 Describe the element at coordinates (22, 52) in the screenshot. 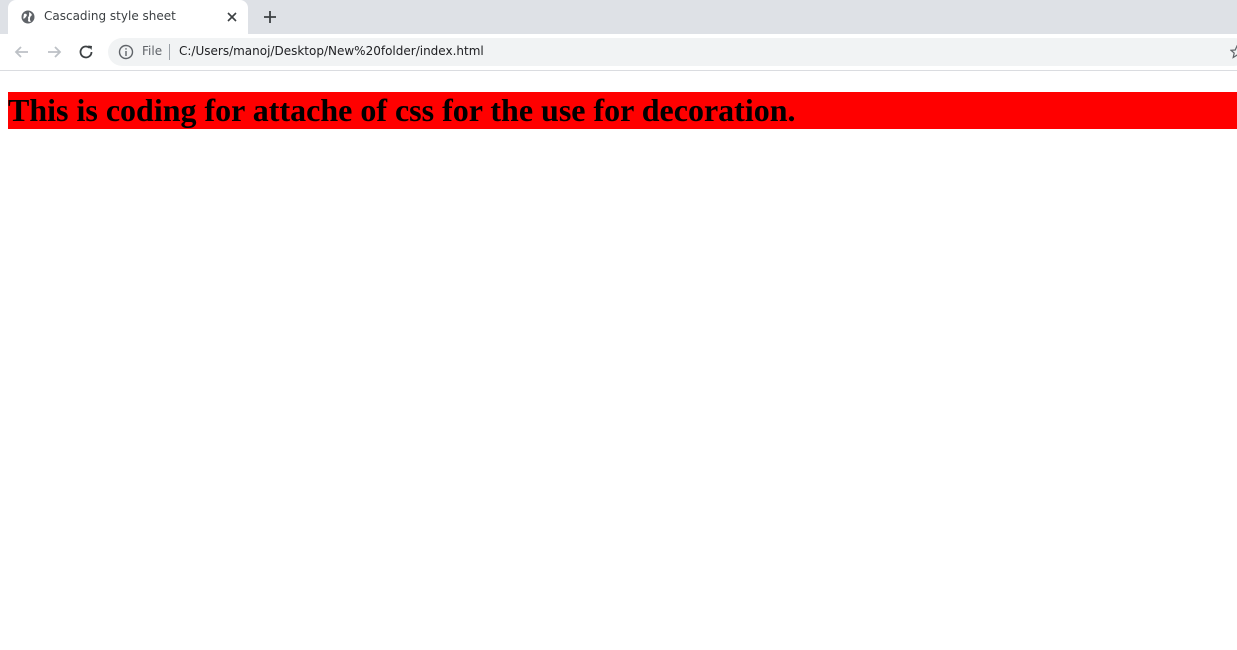

I see `arrow-left-icon` at that location.